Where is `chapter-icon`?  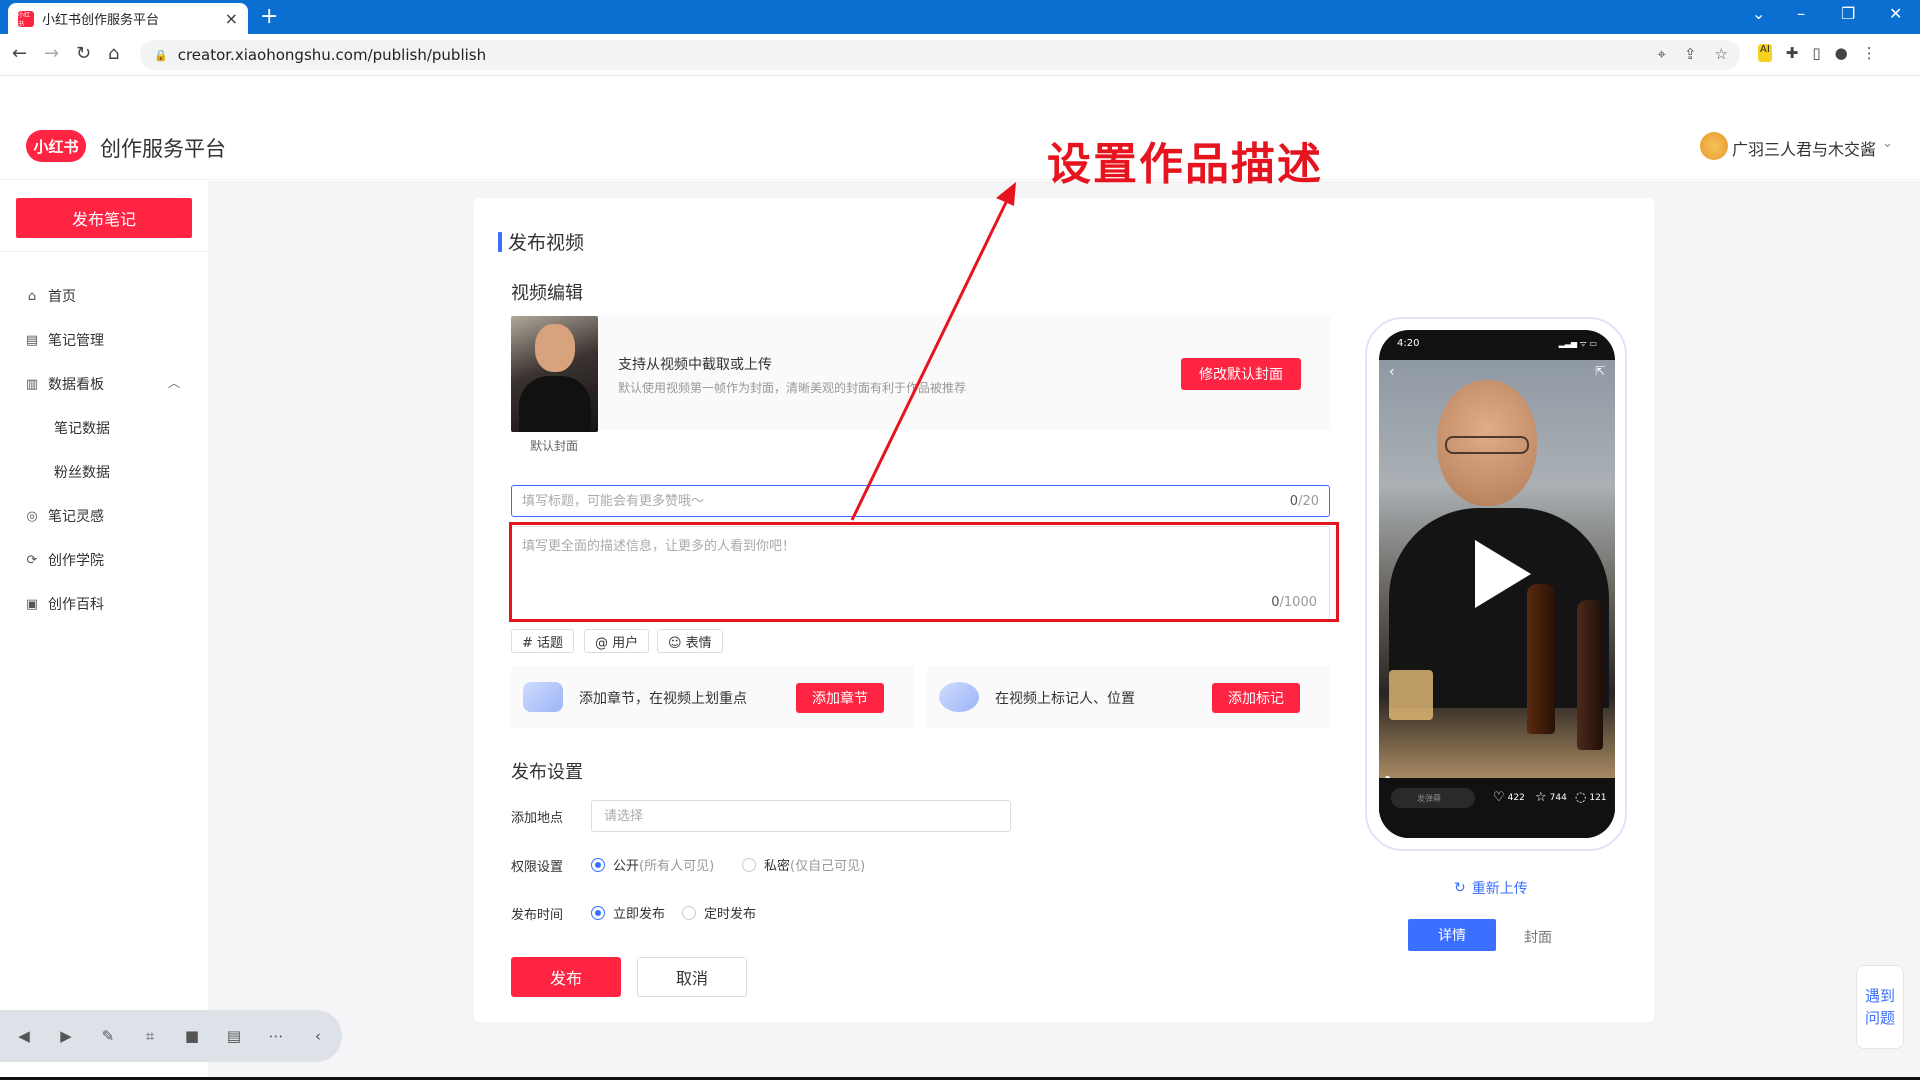 chapter-icon is located at coordinates (543, 697).